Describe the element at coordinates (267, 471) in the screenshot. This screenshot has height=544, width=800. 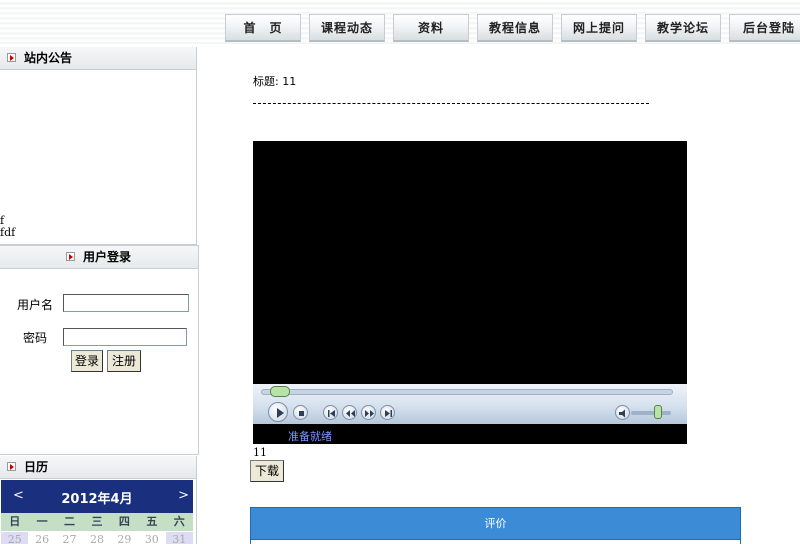
I see `download-button: 下载` at that location.